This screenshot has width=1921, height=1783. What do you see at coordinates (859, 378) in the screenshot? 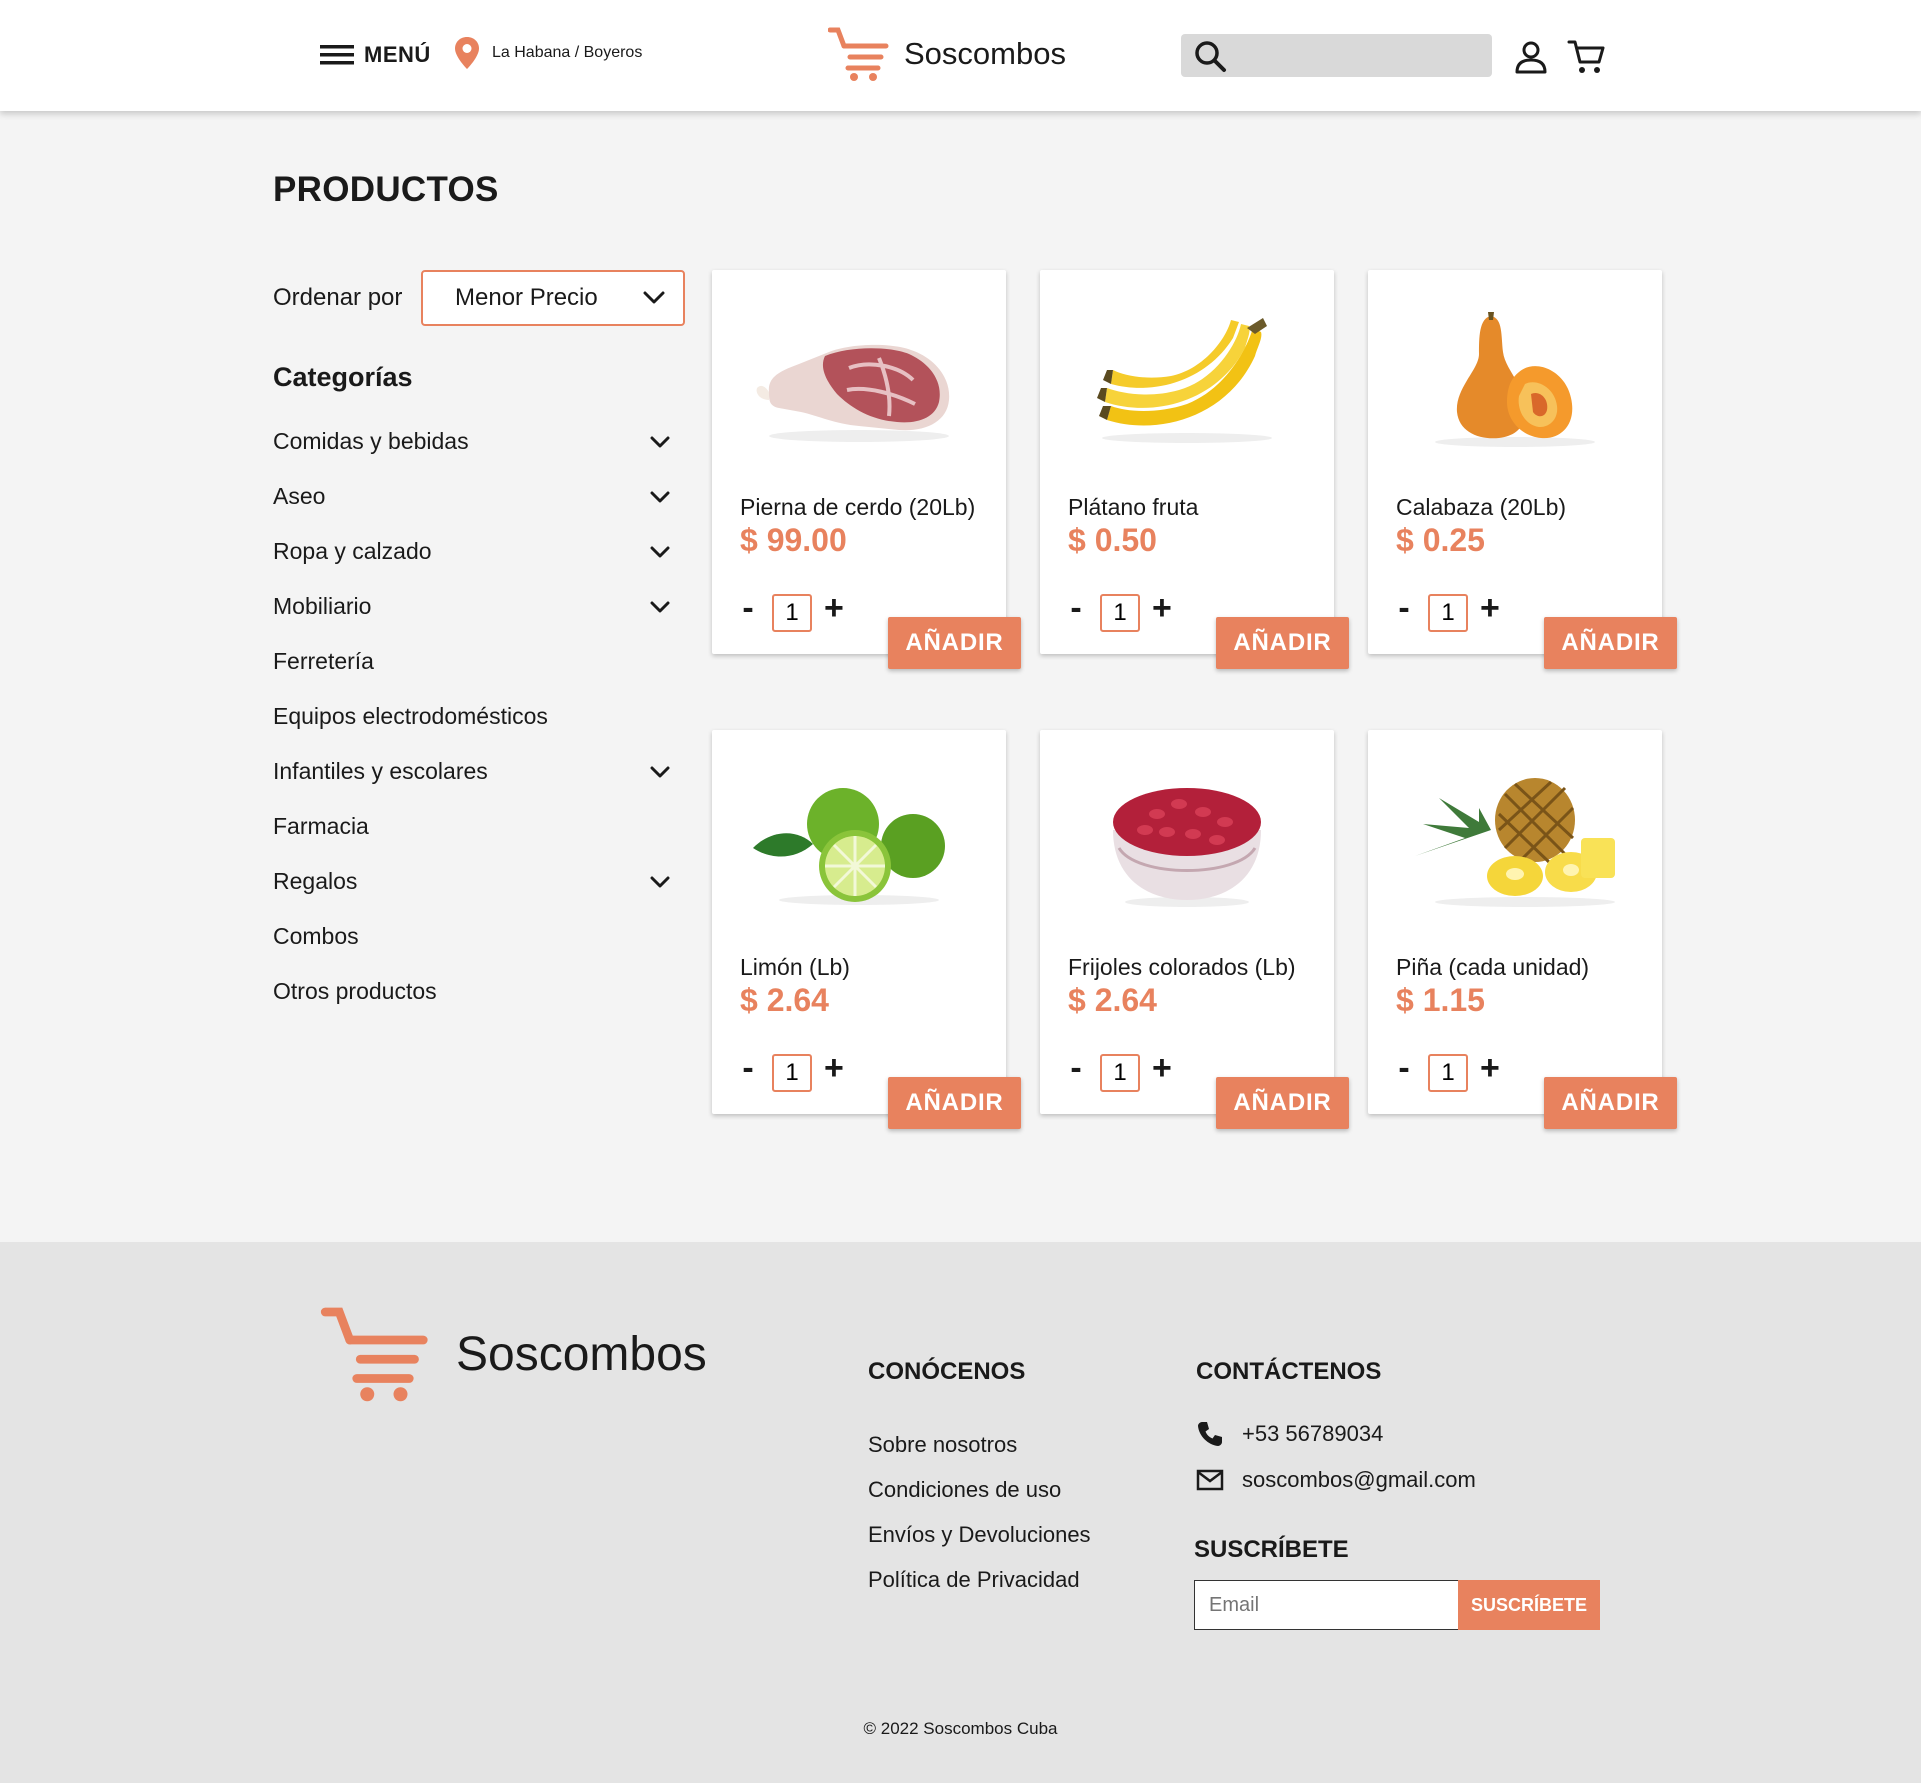
I see `product-image-pork-leg` at bounding box center [859, 378].